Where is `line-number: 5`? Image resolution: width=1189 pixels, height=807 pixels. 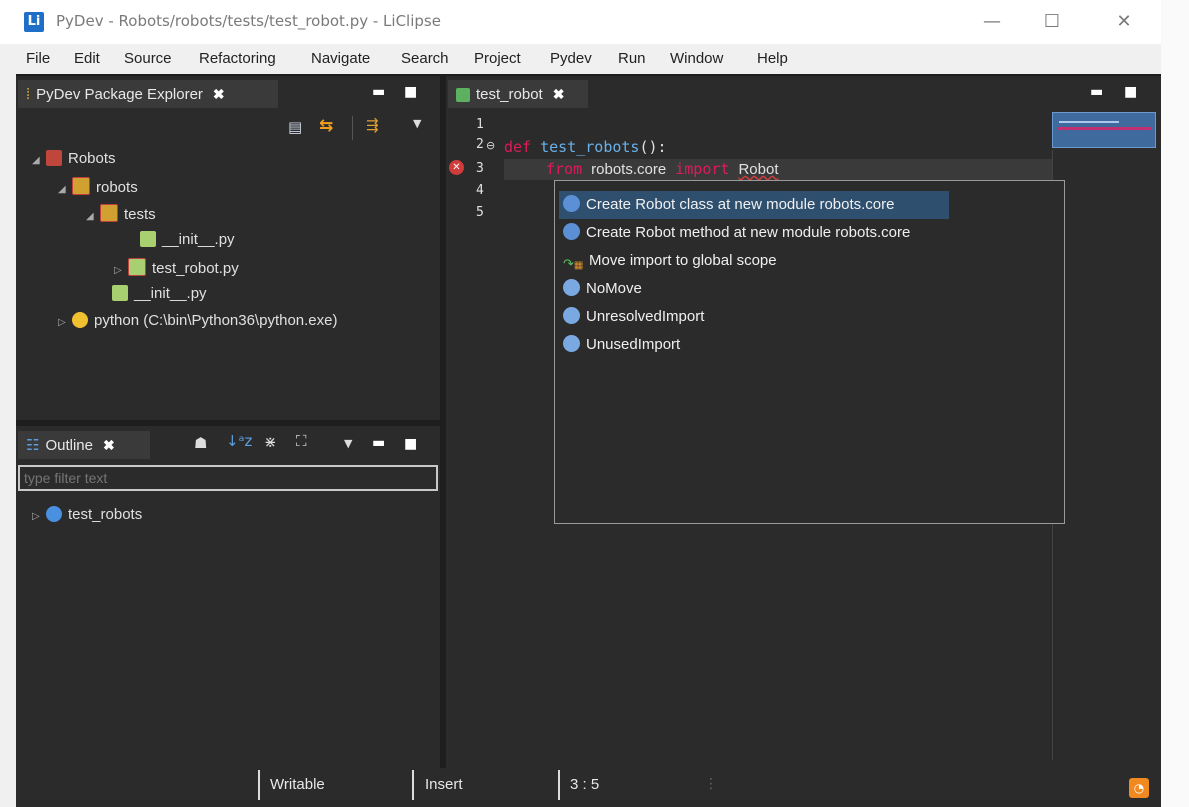 line-number: 5 is located at coordinates (480, 212).